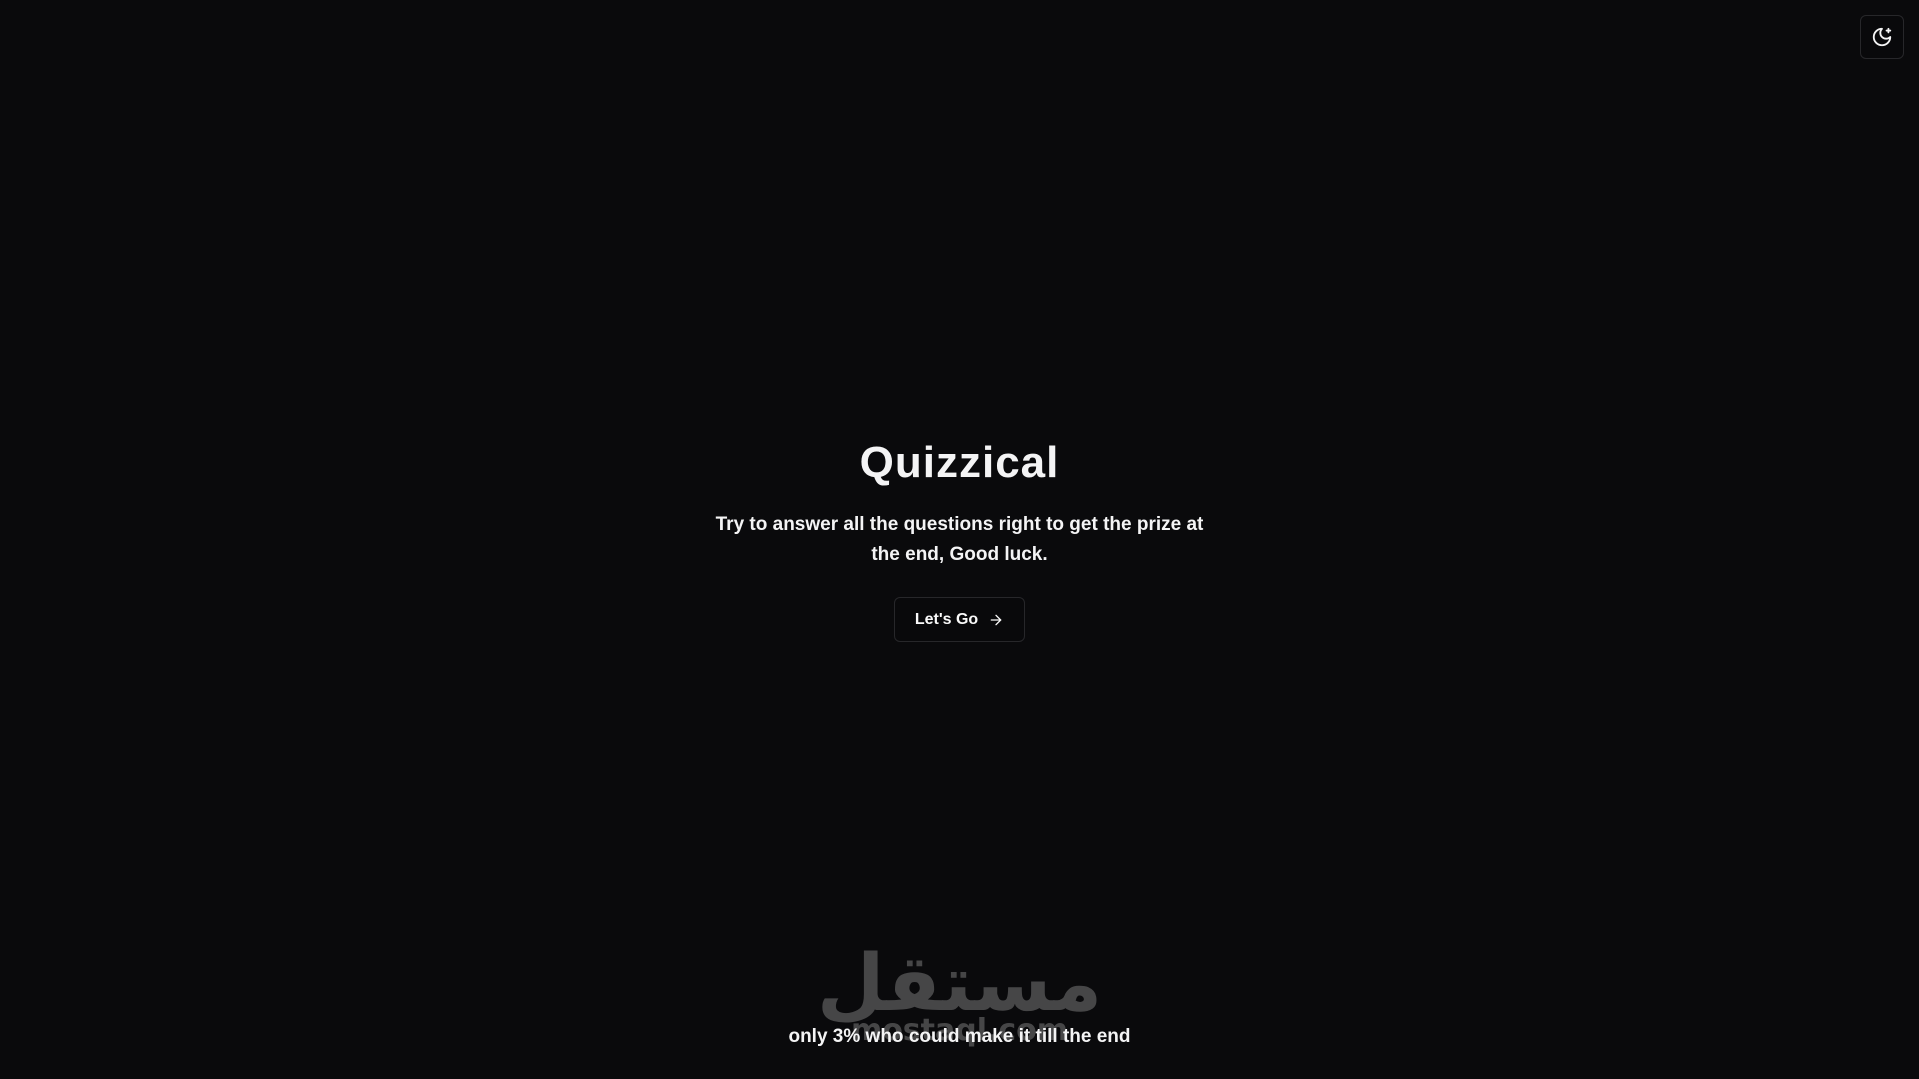 Image resolution: width=1919 pixels, height=1079 pixels. I want to click on moon-stars-icon, so click(1882, 37).